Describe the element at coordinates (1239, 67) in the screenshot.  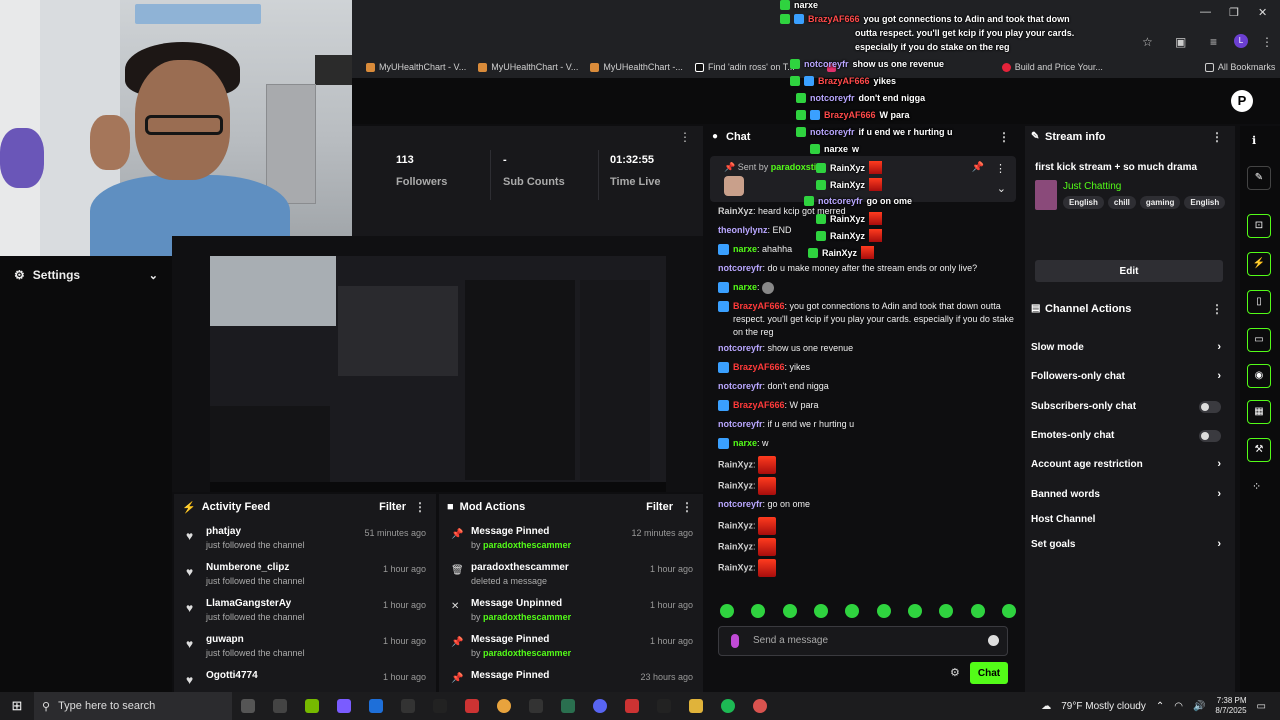
I see `all-bookmarks: All Bookmarks` at that location.